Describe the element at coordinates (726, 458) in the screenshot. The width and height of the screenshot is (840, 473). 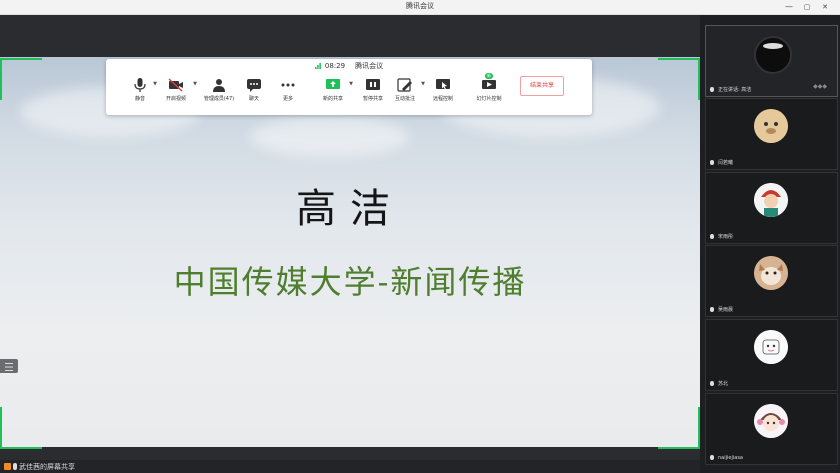
I see `participant-name: naijiejiasa` at that location.